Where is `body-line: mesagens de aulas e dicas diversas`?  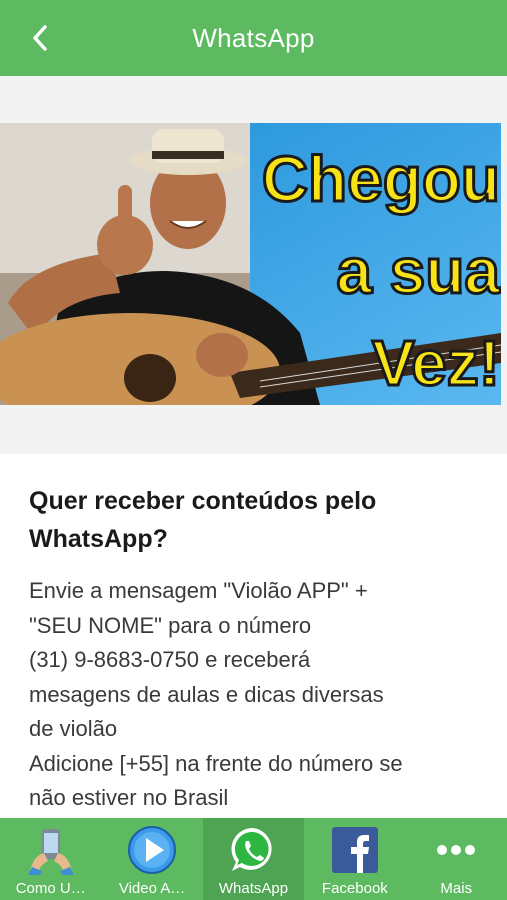
body-line: mesagens de aulas e dicas diversas is located at coordinates (206, 694).